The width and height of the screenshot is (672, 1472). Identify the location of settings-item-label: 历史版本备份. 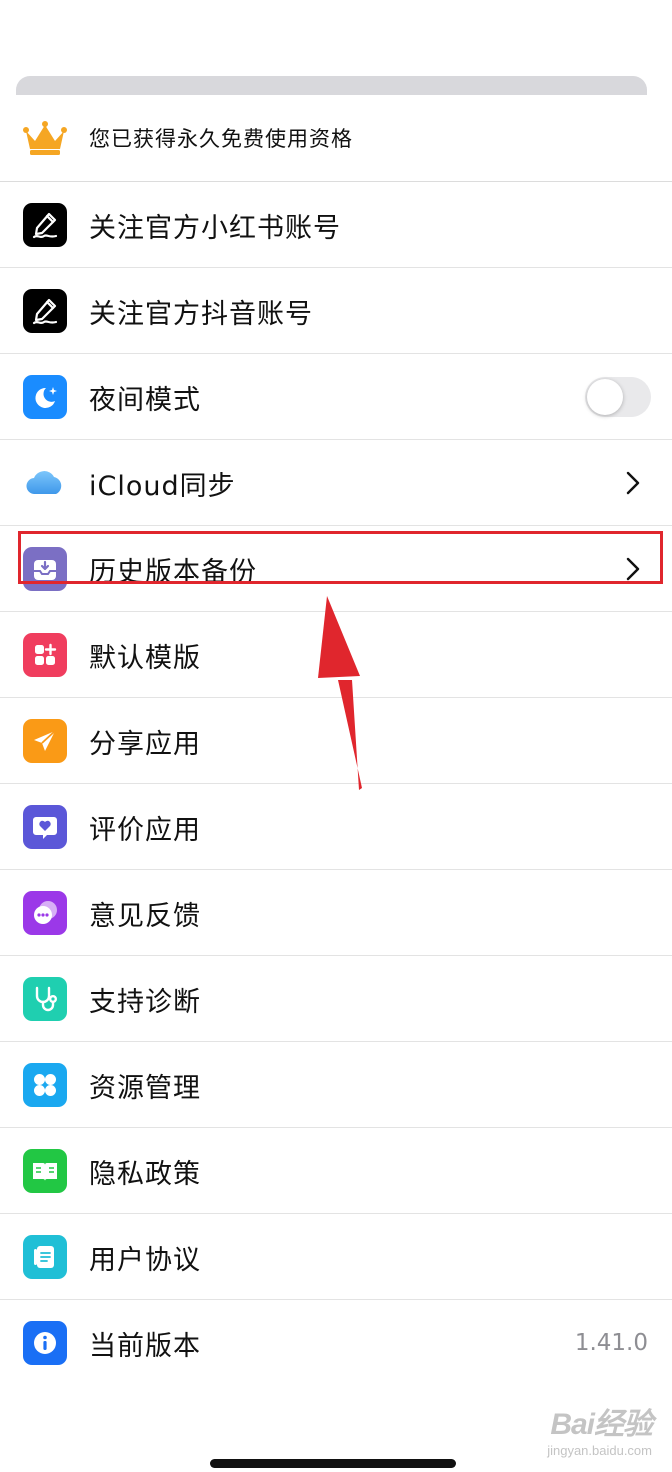
(173, 572).